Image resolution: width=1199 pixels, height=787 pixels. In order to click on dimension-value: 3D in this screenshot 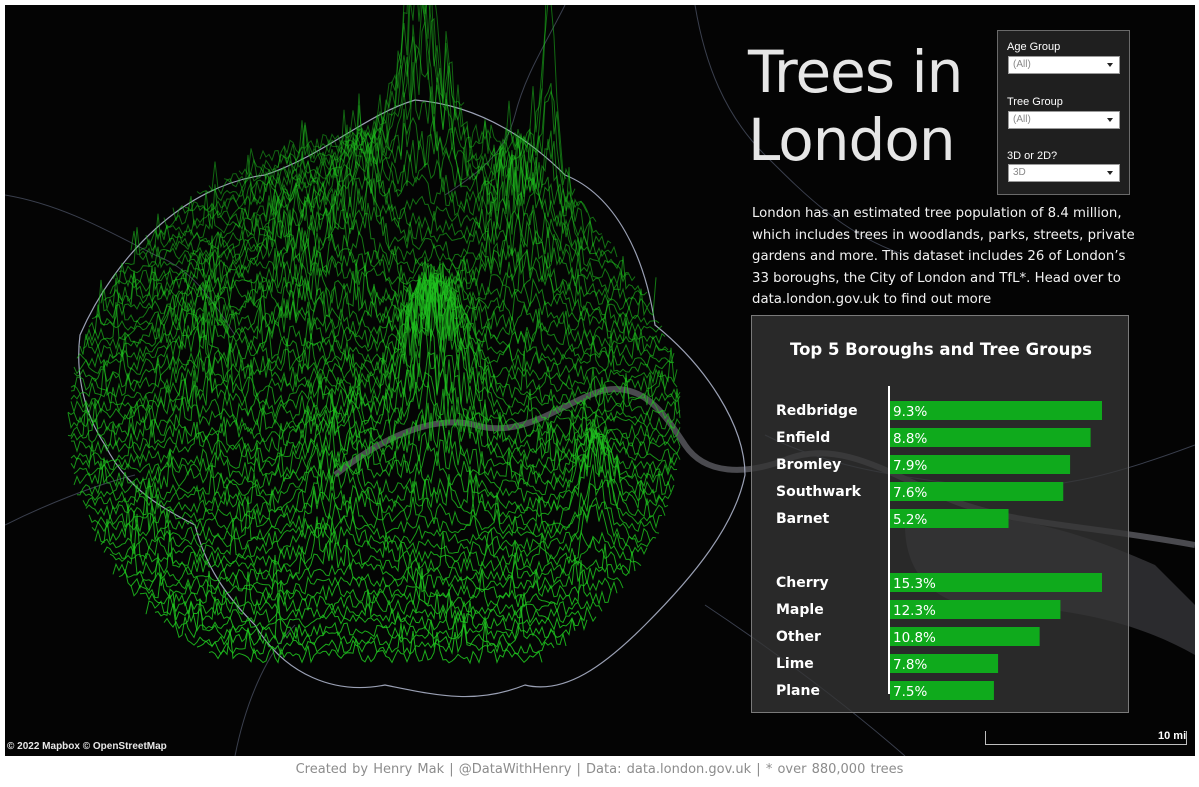, I will do `click(1019, 172)`.